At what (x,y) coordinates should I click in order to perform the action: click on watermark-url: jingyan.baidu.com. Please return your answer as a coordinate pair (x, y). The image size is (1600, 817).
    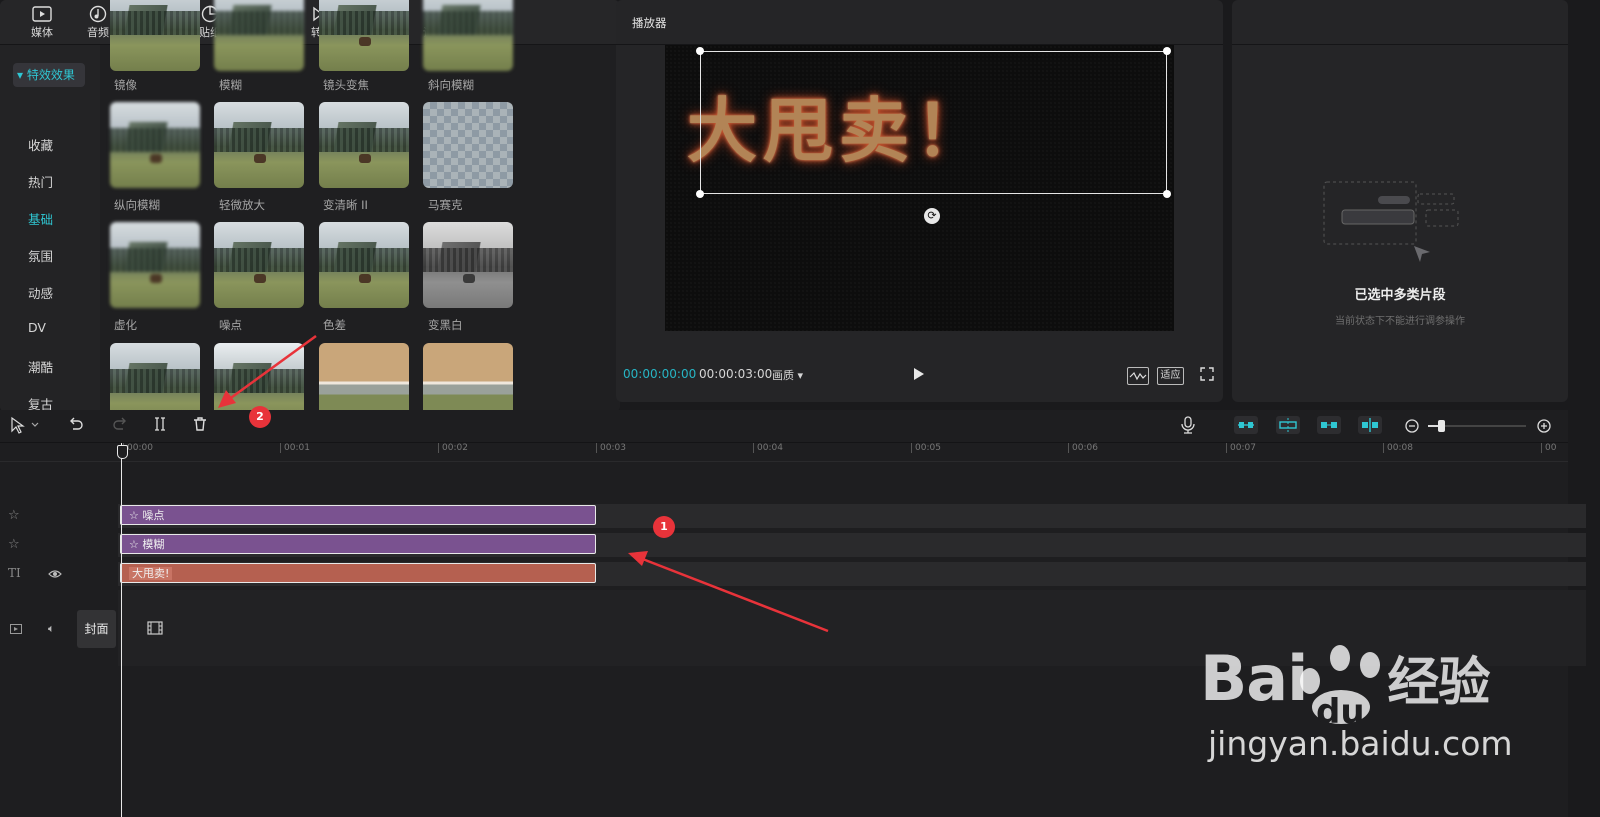
    Looking at the image, I should click on (1360, 743).